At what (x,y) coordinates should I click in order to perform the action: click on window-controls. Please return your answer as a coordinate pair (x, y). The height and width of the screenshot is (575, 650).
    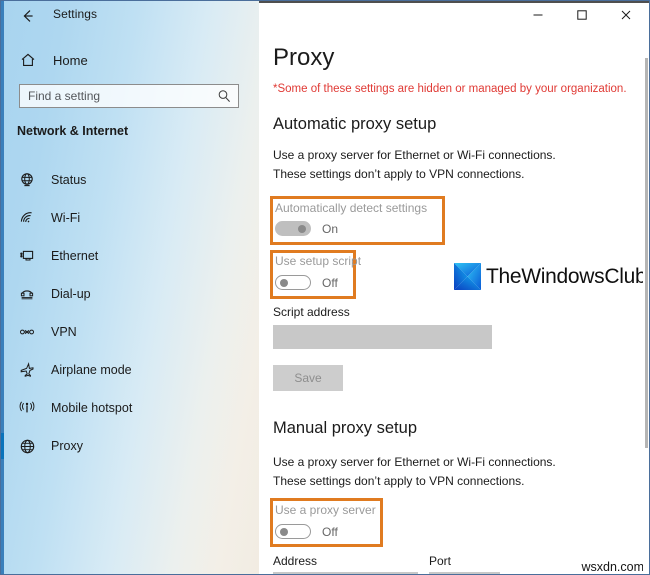
    Looking at the image, I should click on (582, 15).